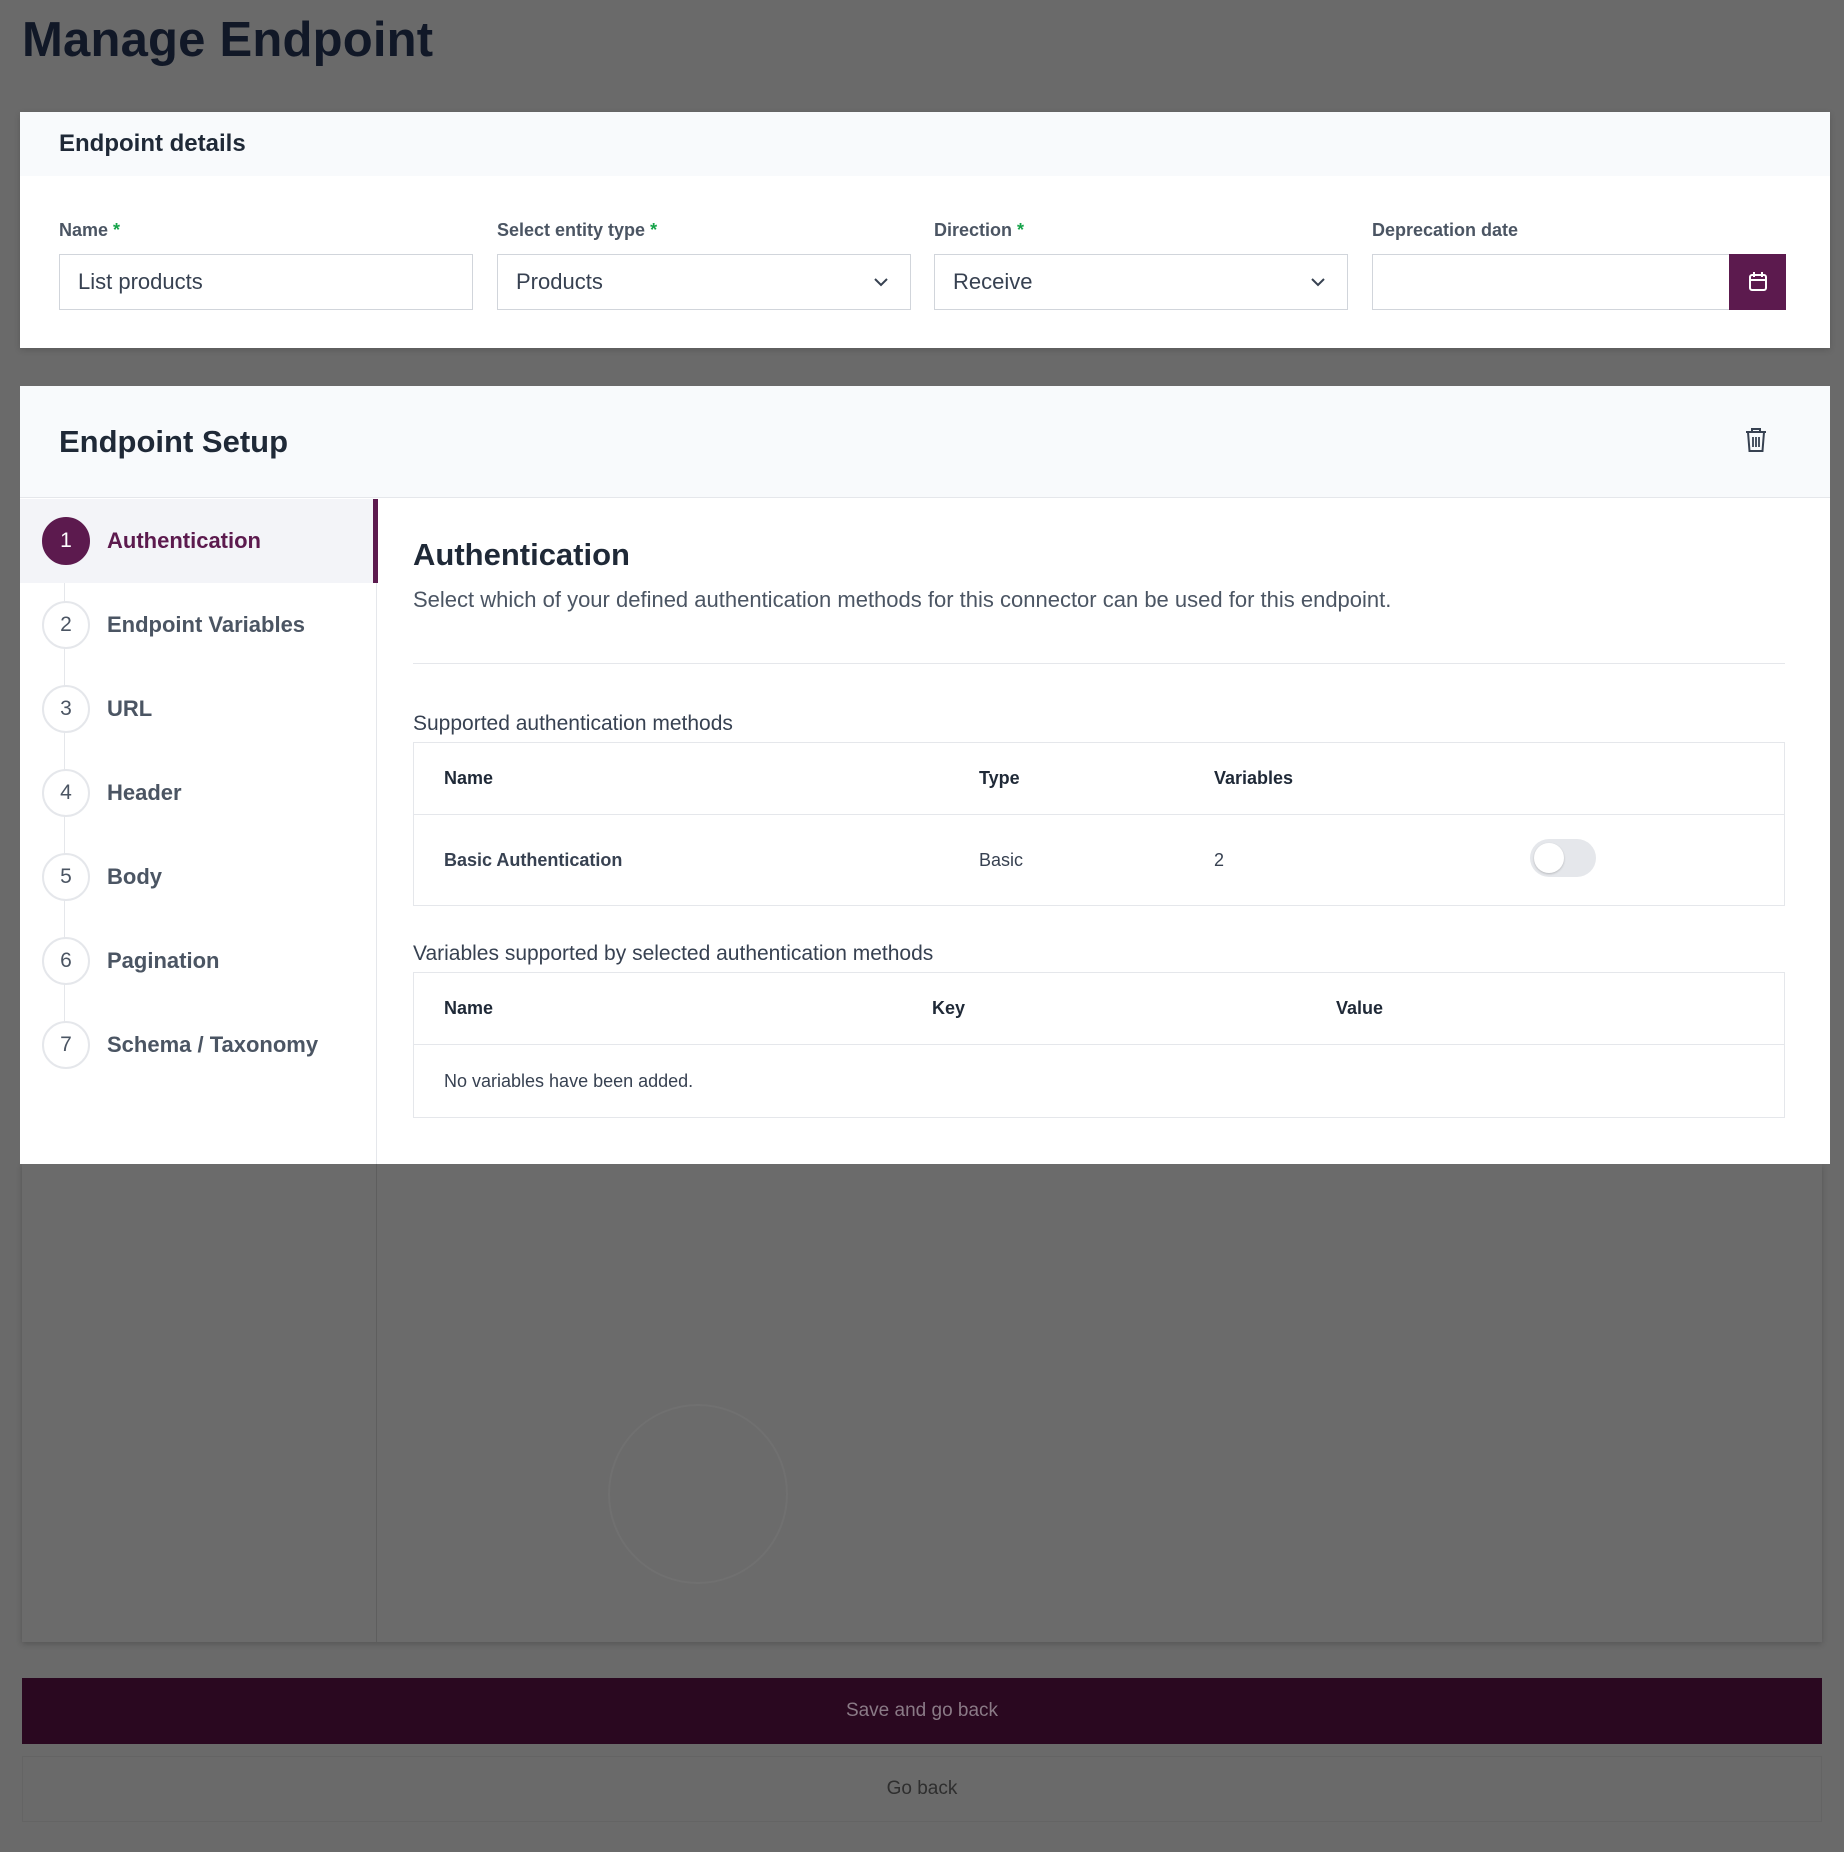 The image size is (1844, 1852). I want to click on step-number: 6, so click(66, 961).